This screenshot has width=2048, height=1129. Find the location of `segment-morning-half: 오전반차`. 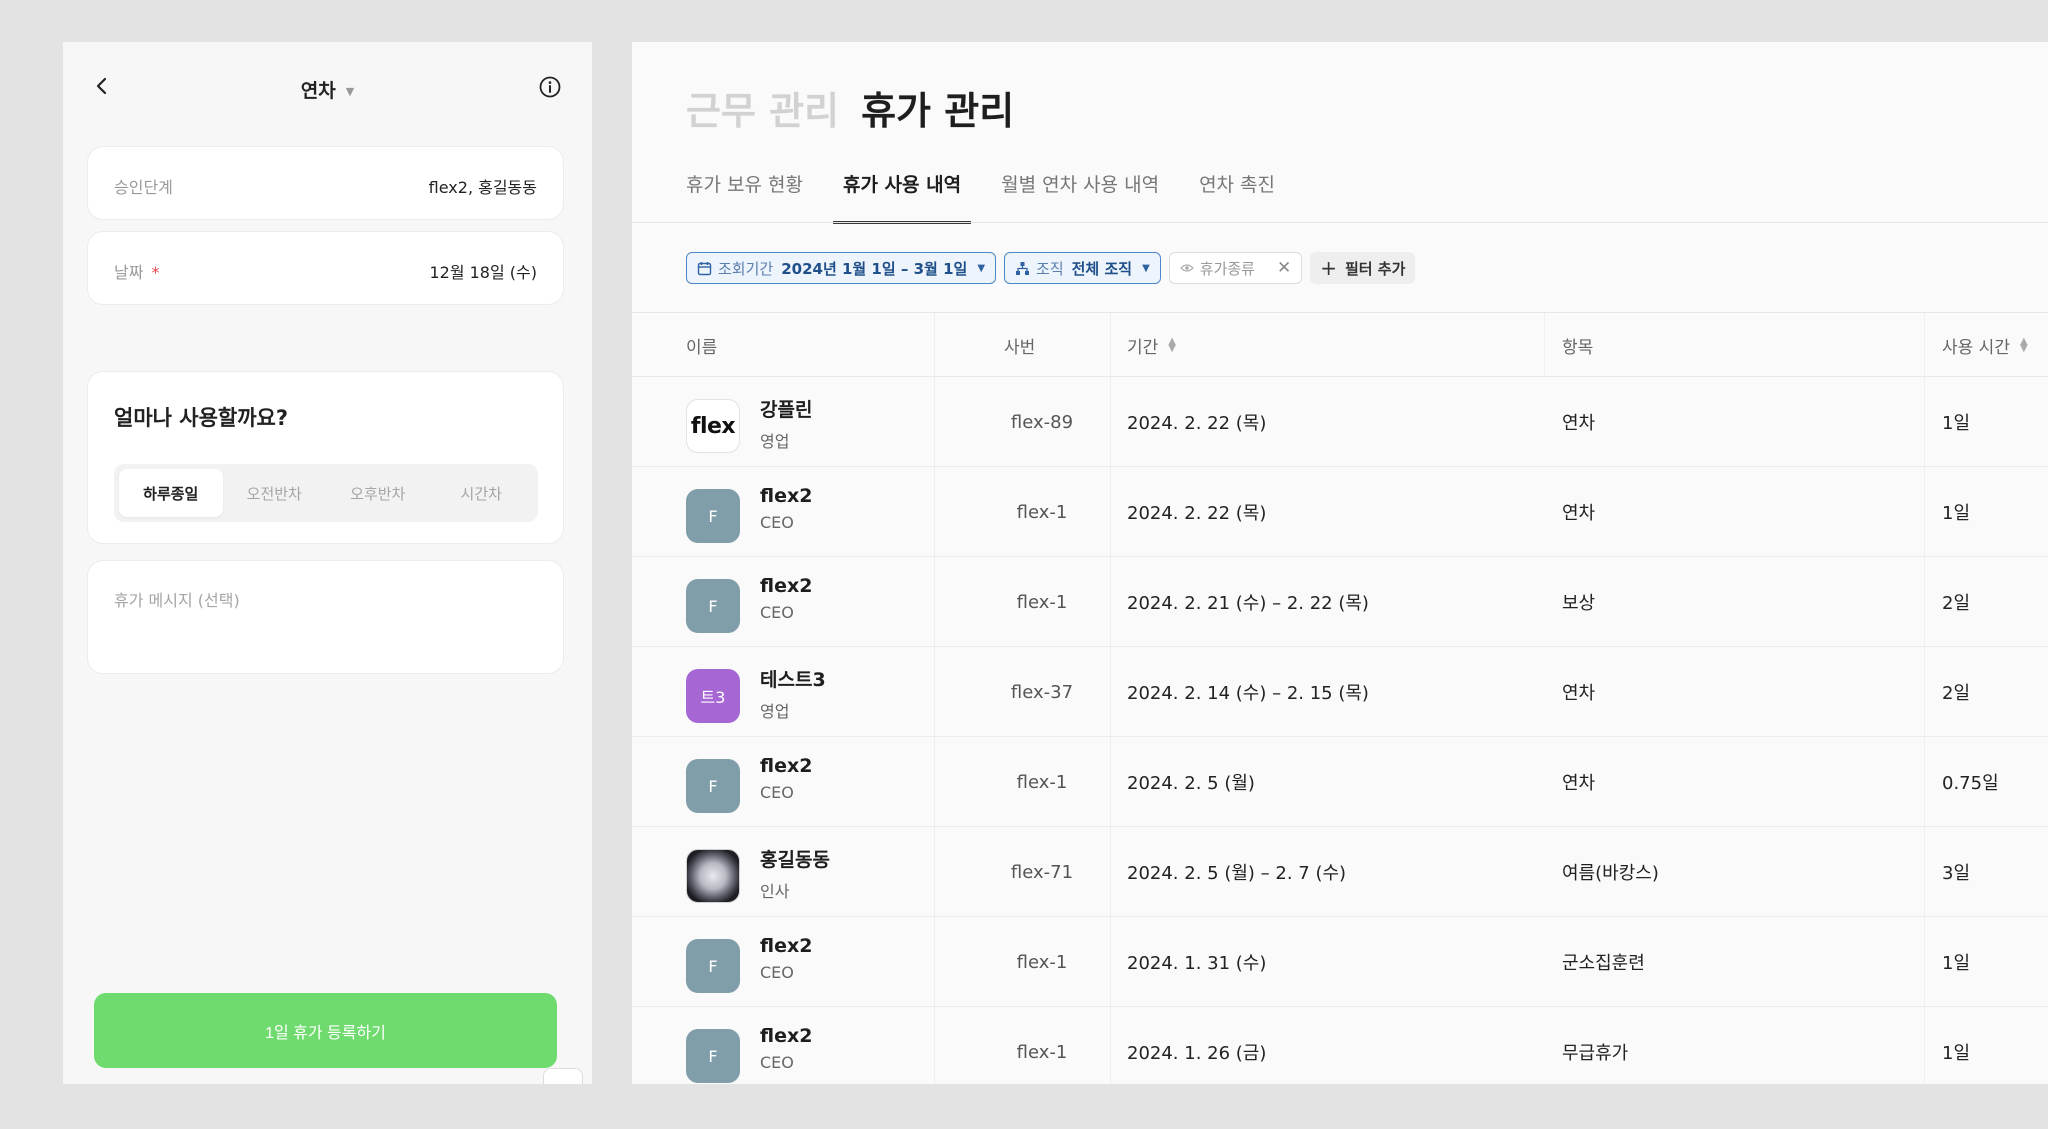

segment-morning-half: 오전반차 is located at coordinates (275, 493).